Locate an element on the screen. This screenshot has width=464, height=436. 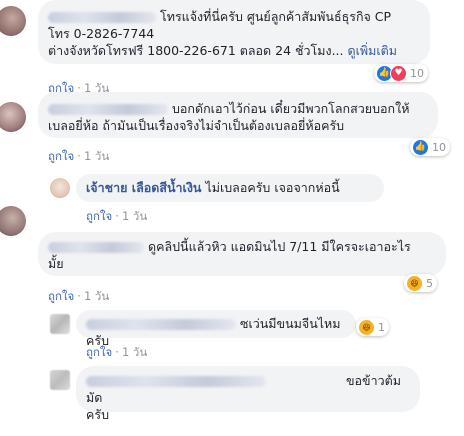
see-more-link: ดูเพิ่มเติม is located at coordinates (373, 50).